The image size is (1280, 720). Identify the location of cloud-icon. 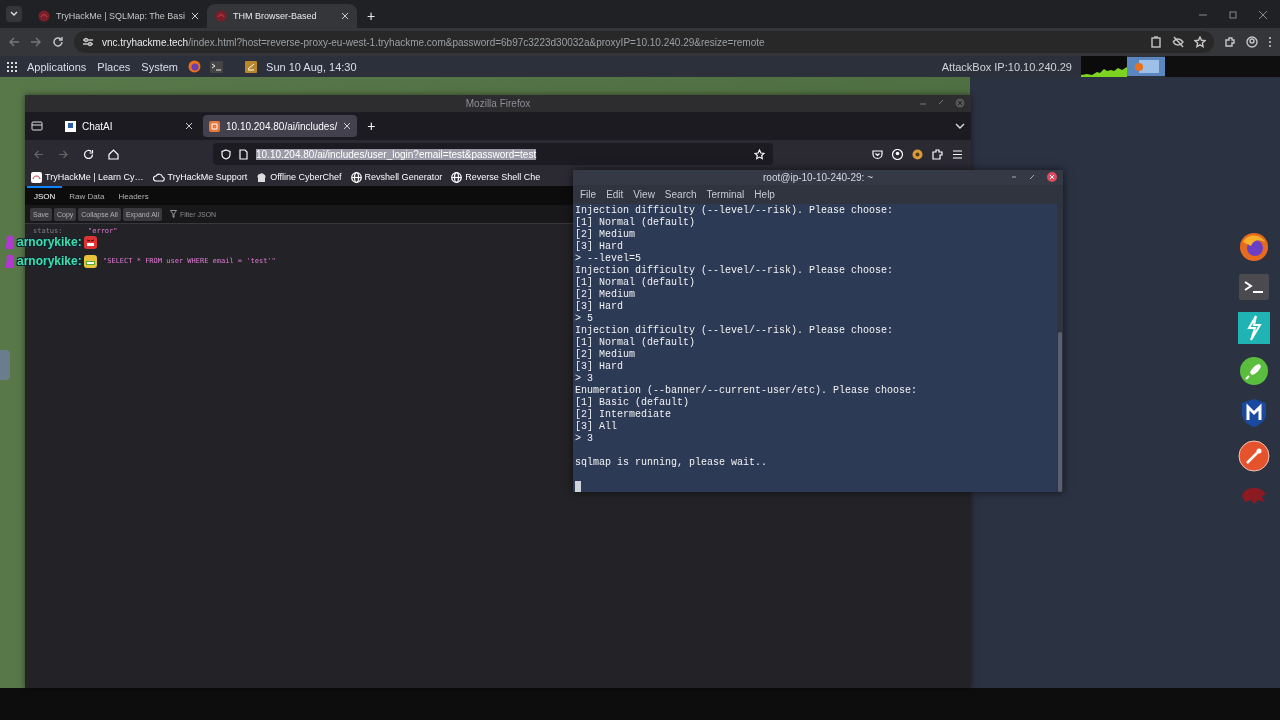
(158, 177).